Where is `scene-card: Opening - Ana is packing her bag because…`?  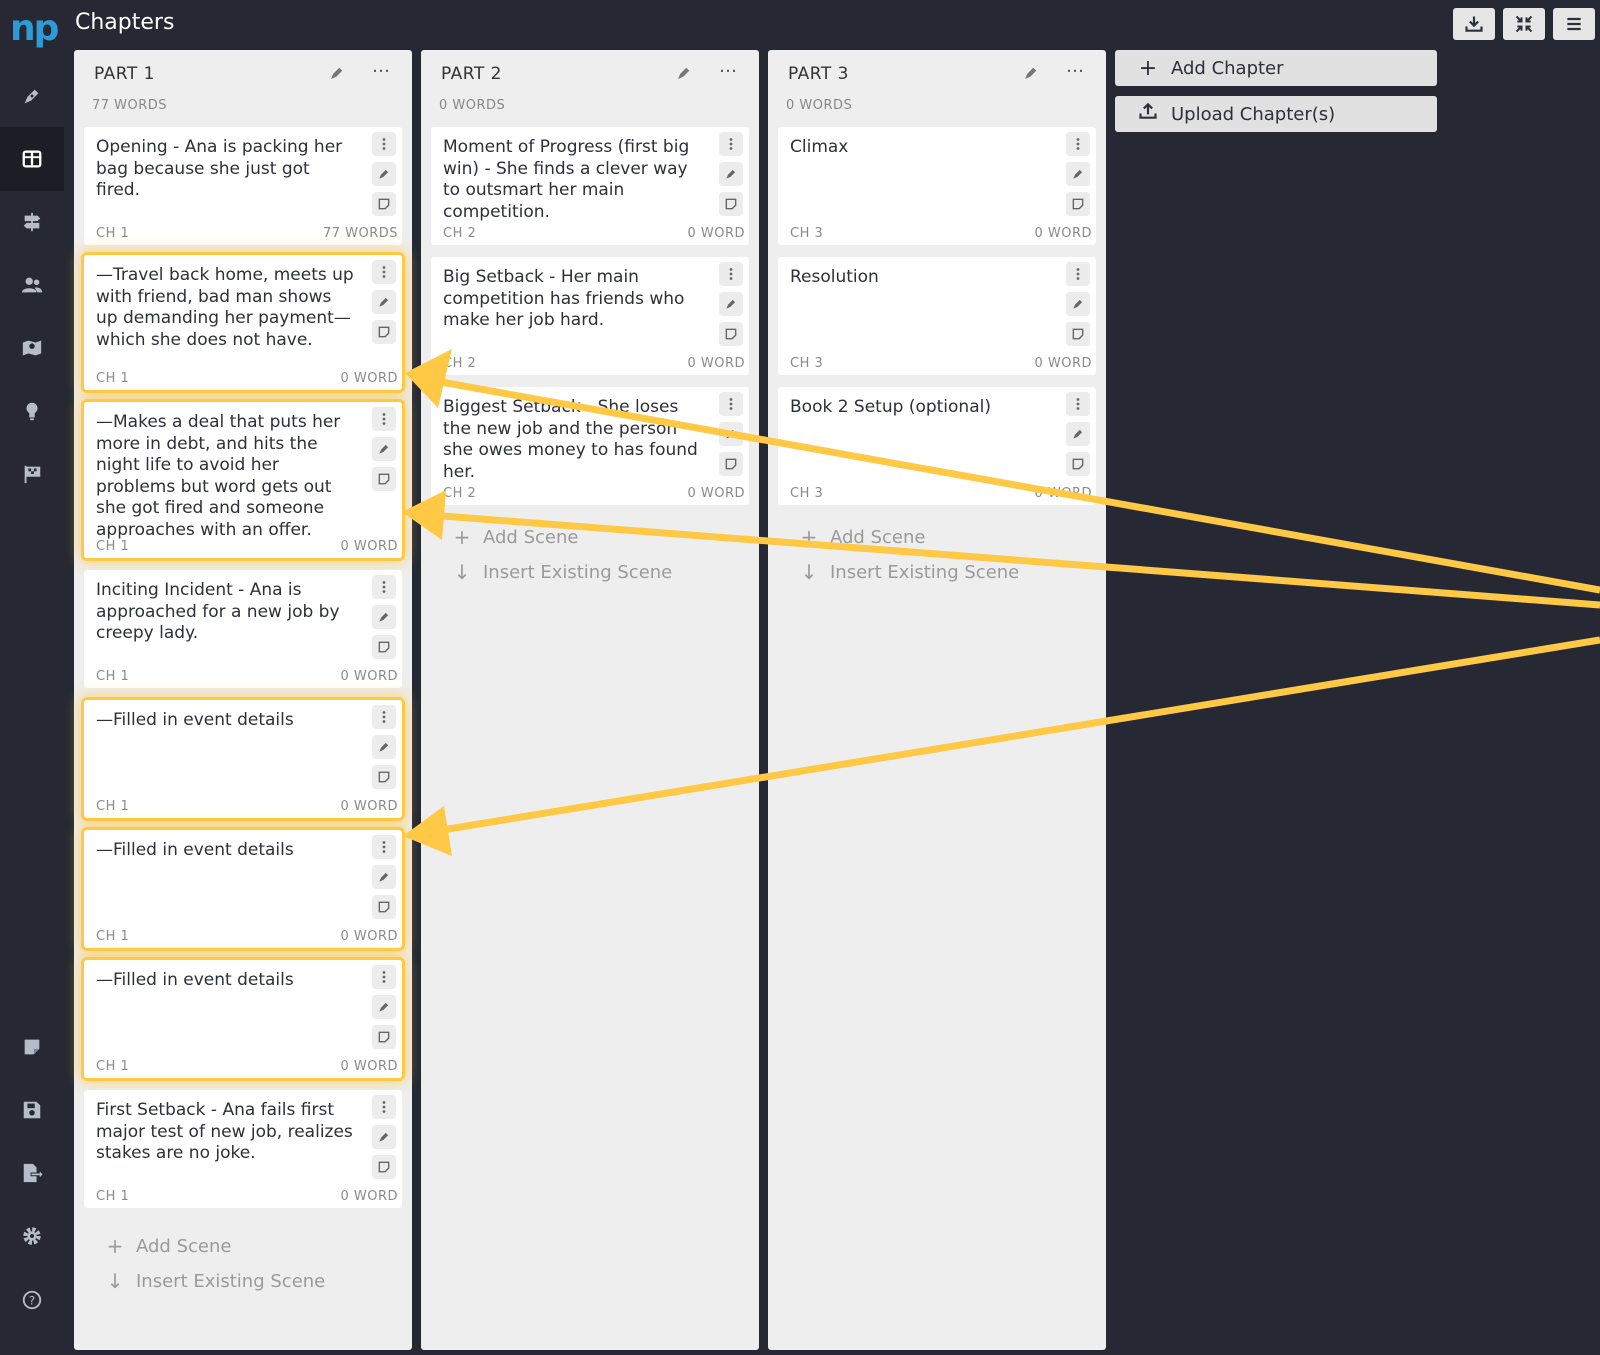 scene-card: Opening - Ana is packing her bag because… is located at coordinates (243, 186).